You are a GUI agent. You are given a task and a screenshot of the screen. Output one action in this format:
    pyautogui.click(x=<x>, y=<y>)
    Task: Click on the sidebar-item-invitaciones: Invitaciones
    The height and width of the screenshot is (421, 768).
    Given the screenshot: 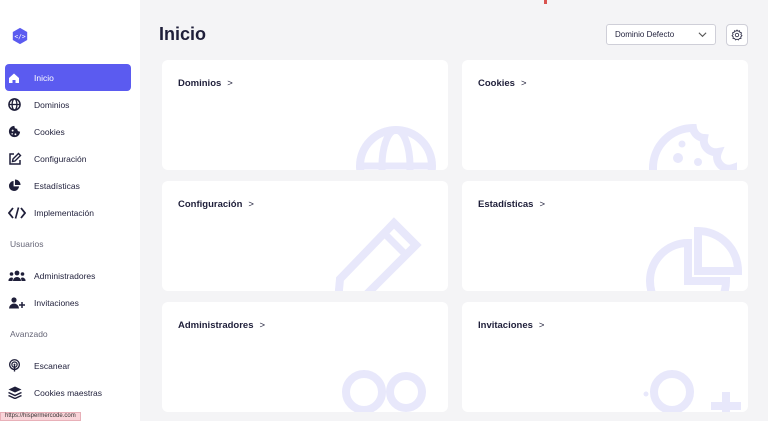 What is the action you would take?
    pyautogui.click(x=68, y=302)
    